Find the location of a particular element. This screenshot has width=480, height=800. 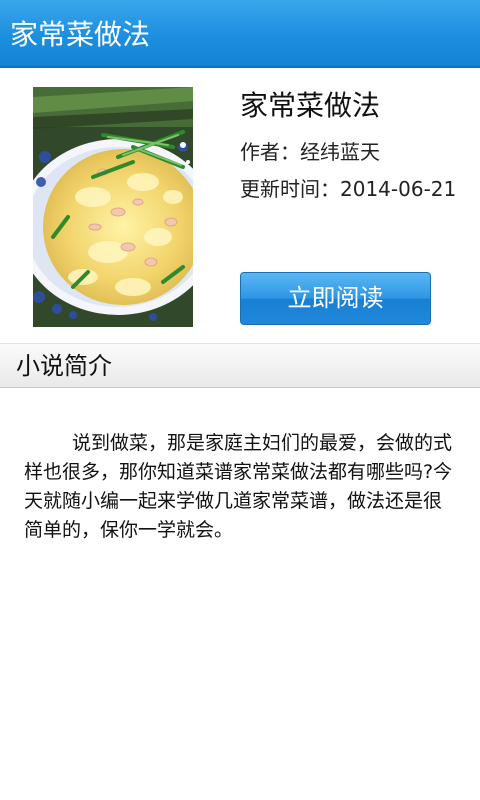

section-label: 小说简介 is located at coordinates (64, 366).